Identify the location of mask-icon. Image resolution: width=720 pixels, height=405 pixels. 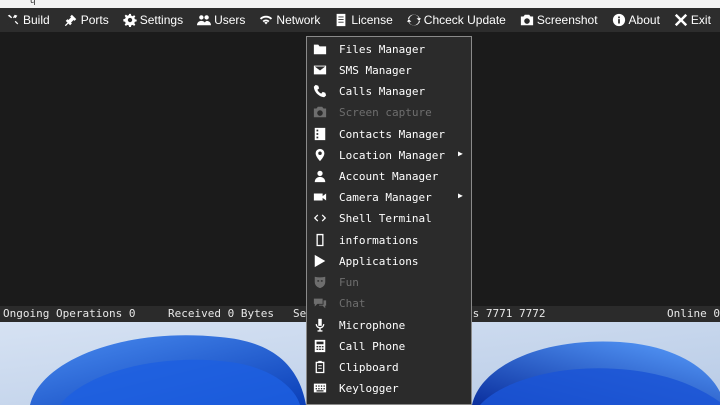
(320, 282).